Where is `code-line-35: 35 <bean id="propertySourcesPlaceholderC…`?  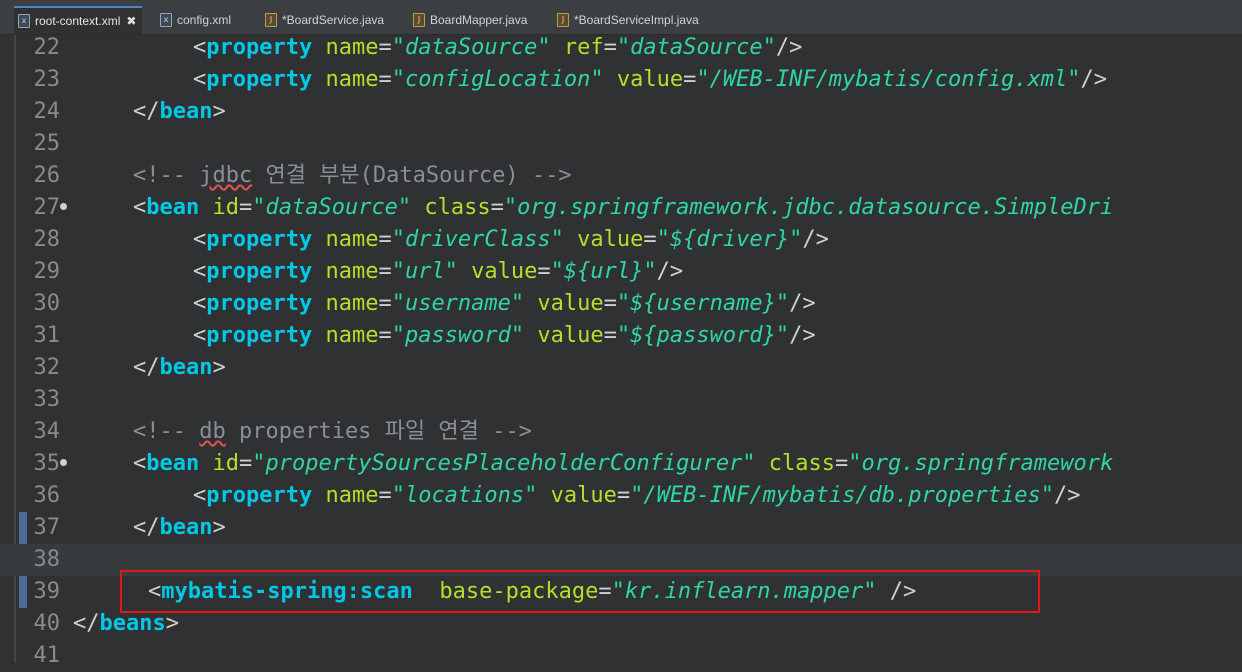
code-line-35: 35 <bean id="propertySourcesPlaceholderC… is located at coordinates (621, 464).